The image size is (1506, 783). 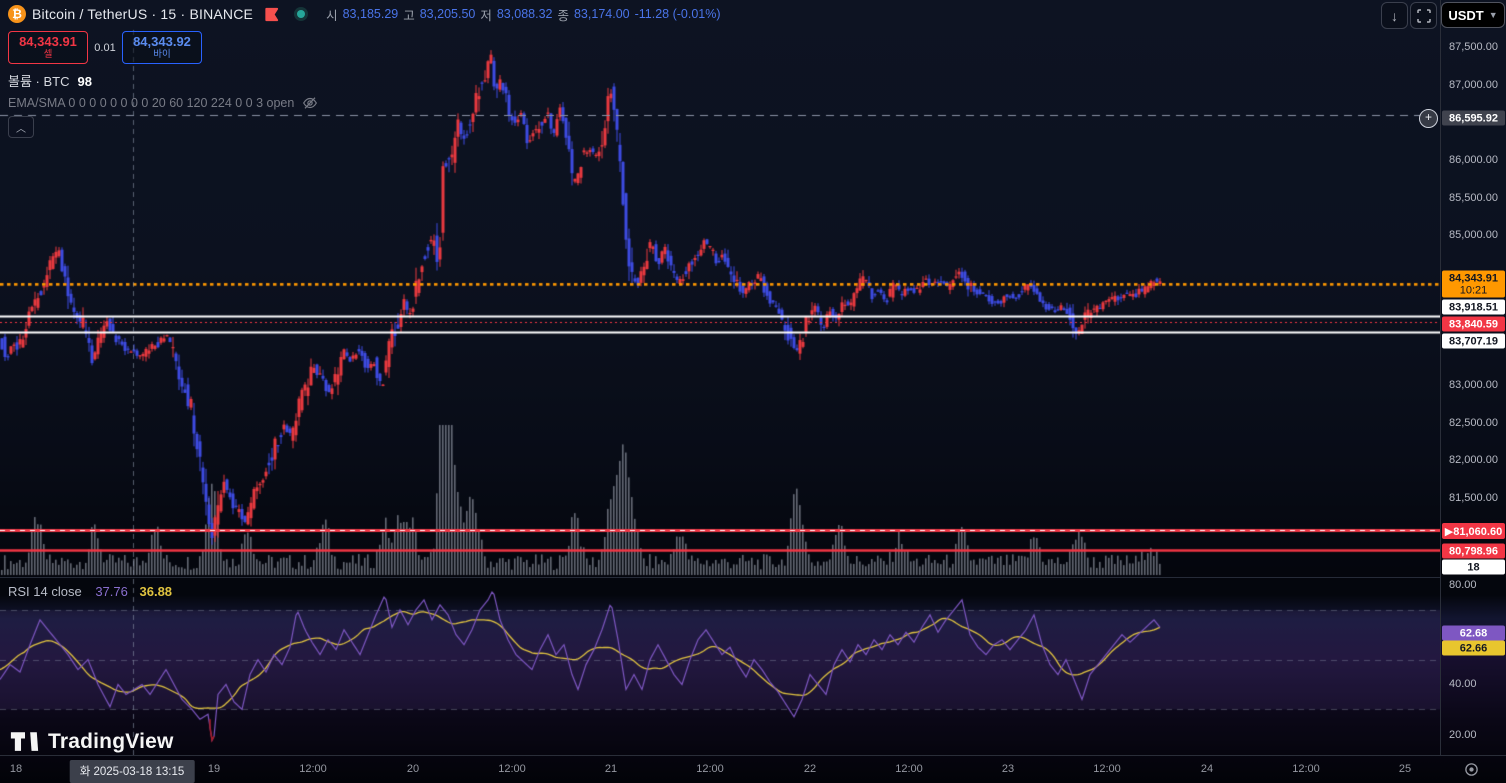 What do you see at coordinates (1473, 341) in the screenshot?
I see `level-label-83707: 83,707.19` at bounding box center [1473, 341].